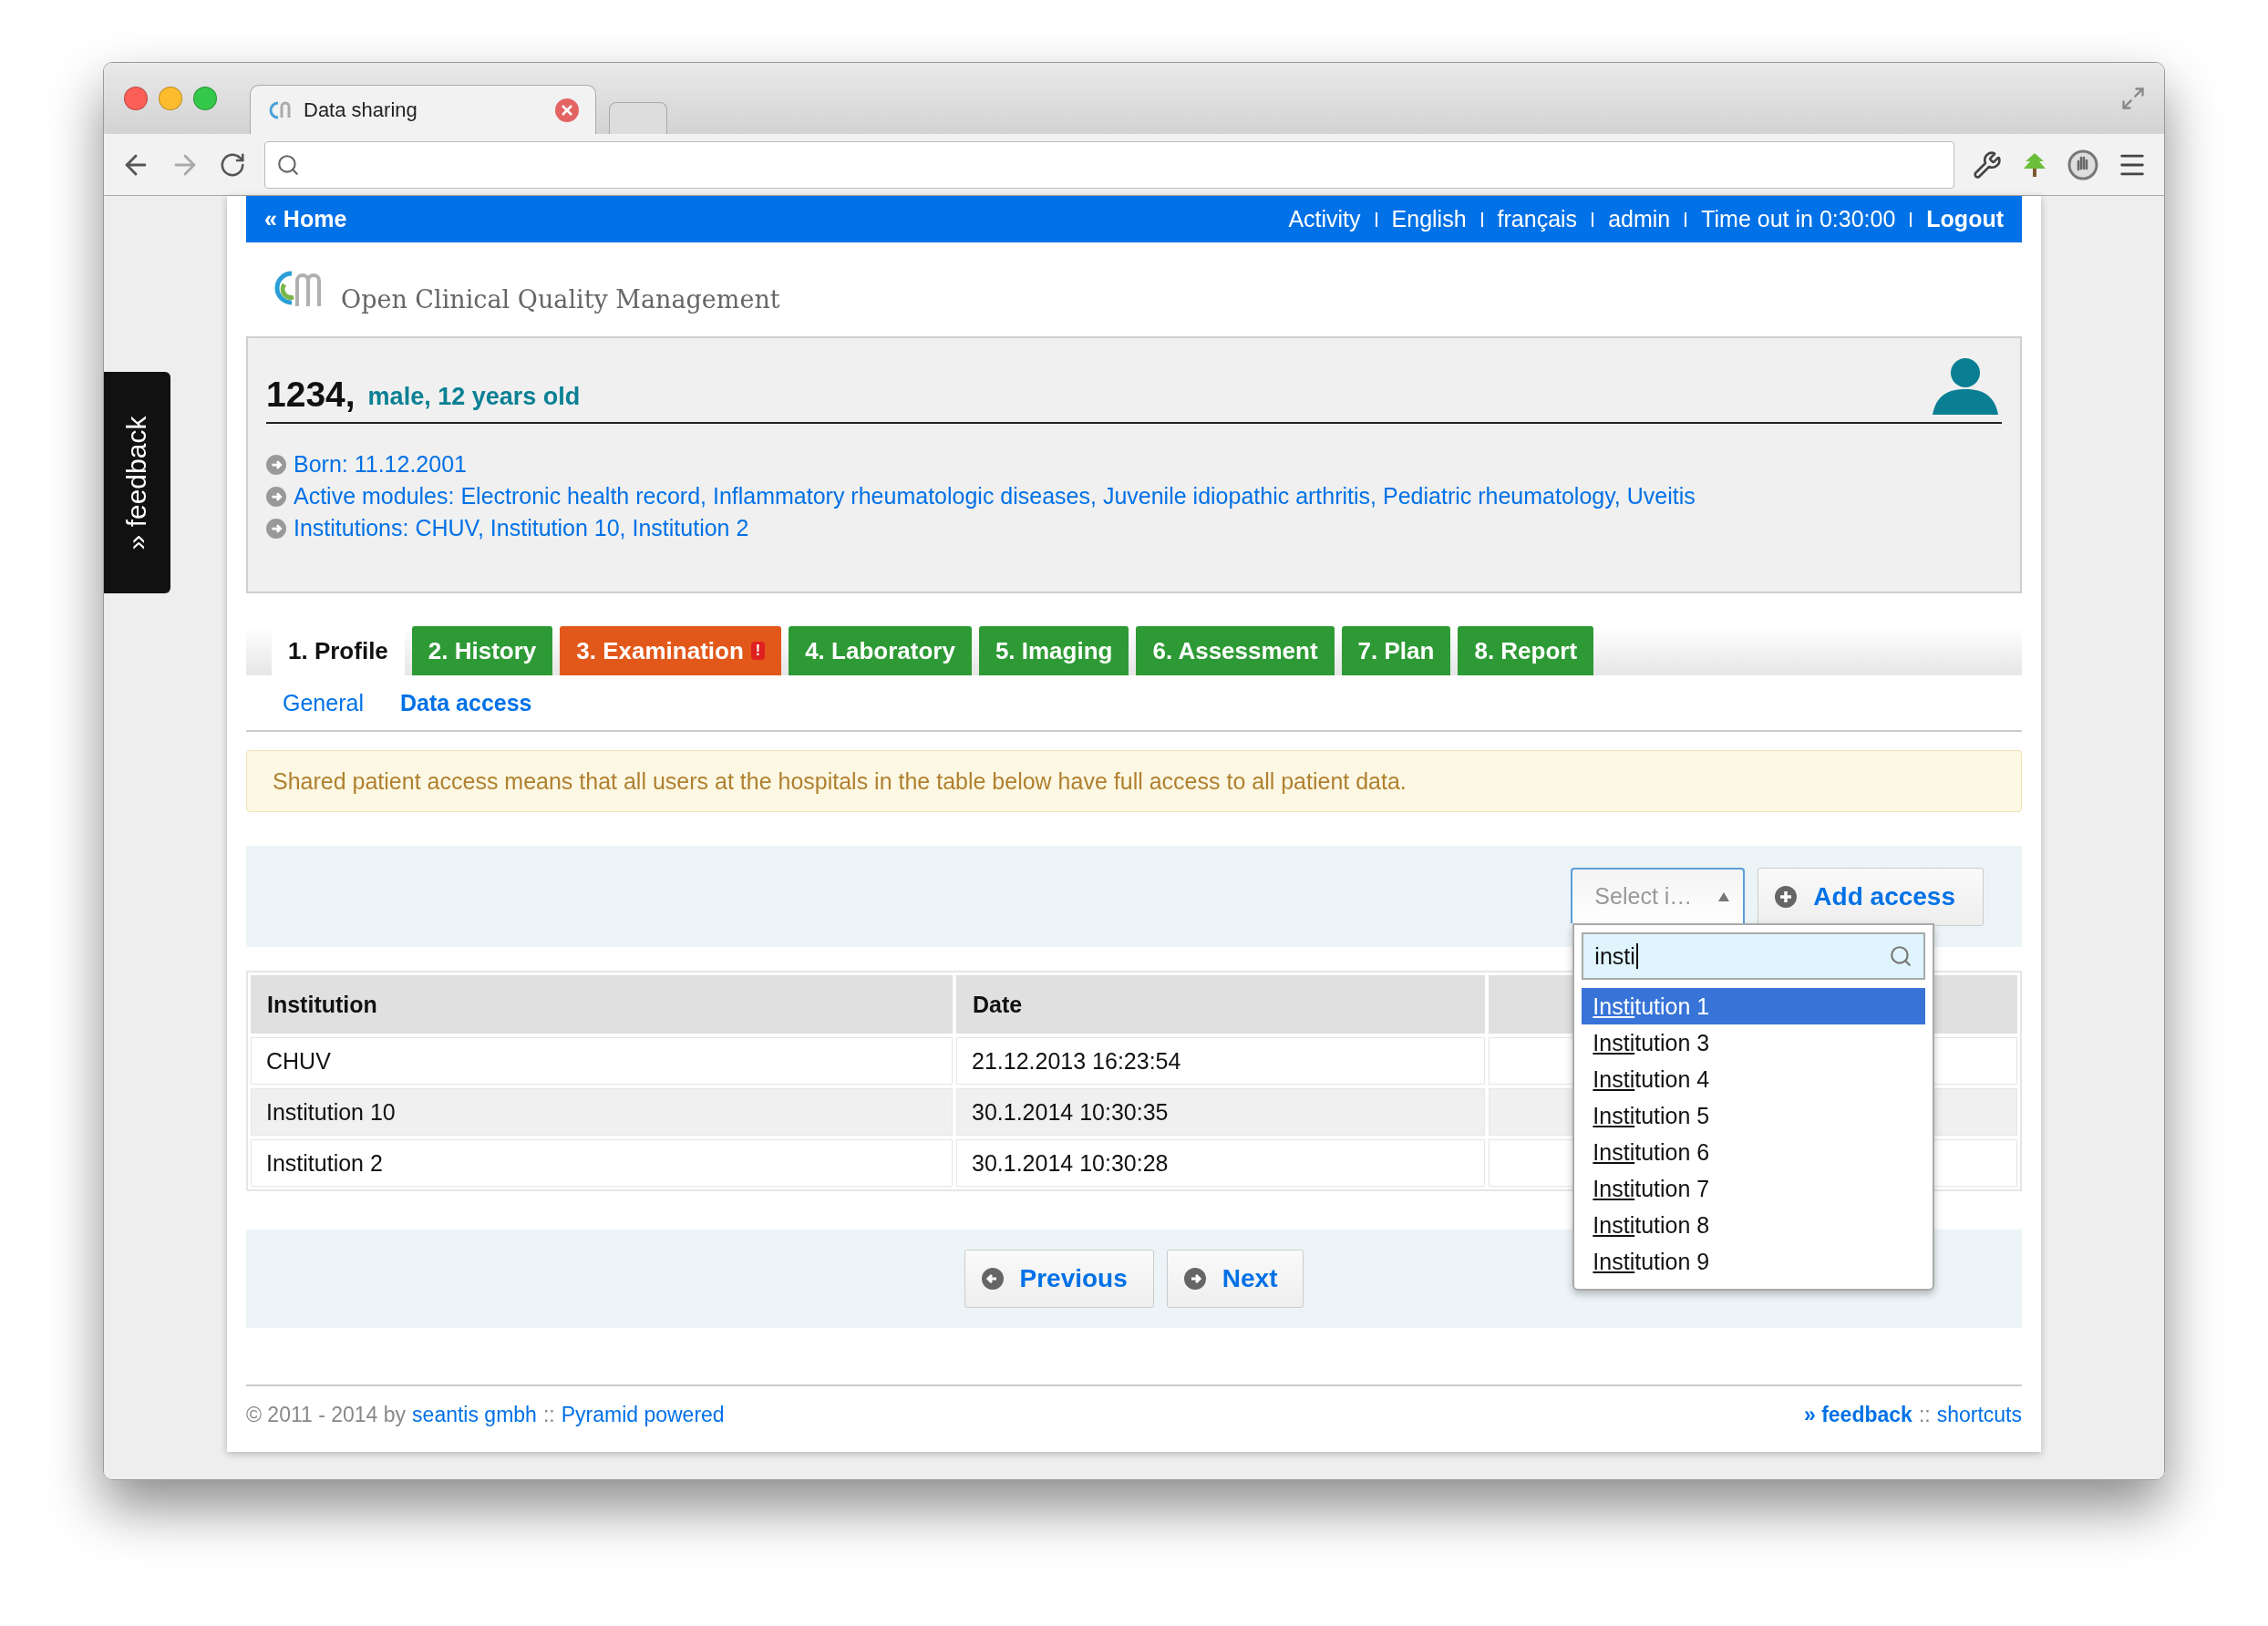 The height and width of the screenshot is (1626, 2268). I want to click on table-cell: CHUV, so click(602, 1061).